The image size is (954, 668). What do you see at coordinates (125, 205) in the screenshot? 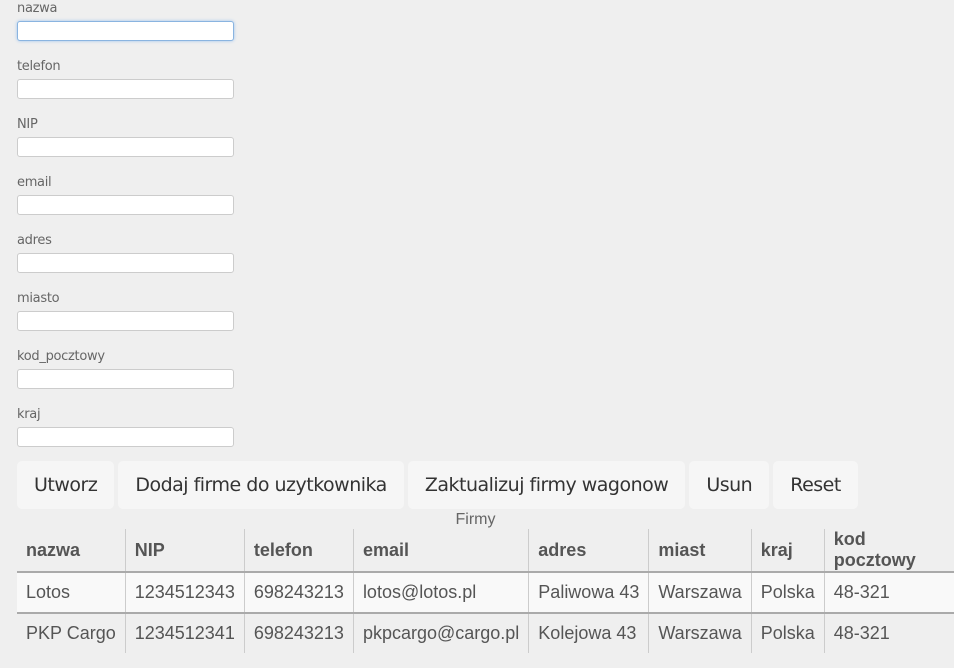
I see `email-input` at bounding box center [125, 205].